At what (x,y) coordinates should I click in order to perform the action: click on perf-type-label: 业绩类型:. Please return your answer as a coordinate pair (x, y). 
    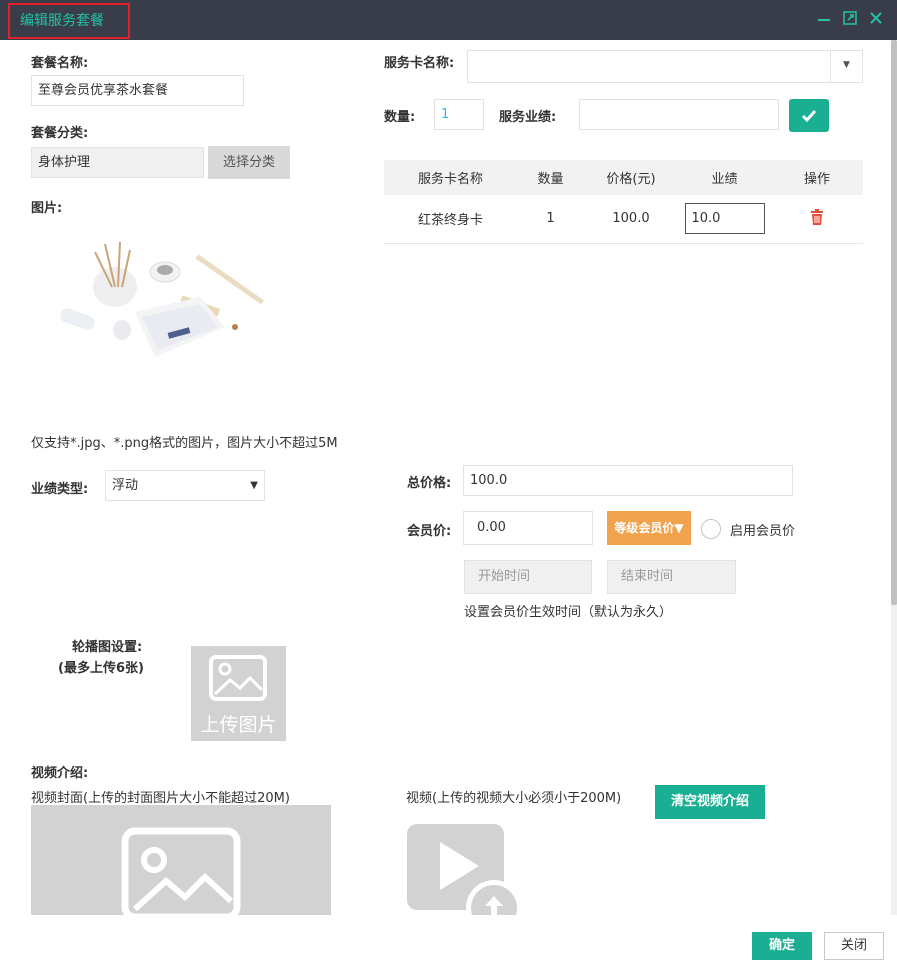
    Looking at the image, I should click on (60, 489).